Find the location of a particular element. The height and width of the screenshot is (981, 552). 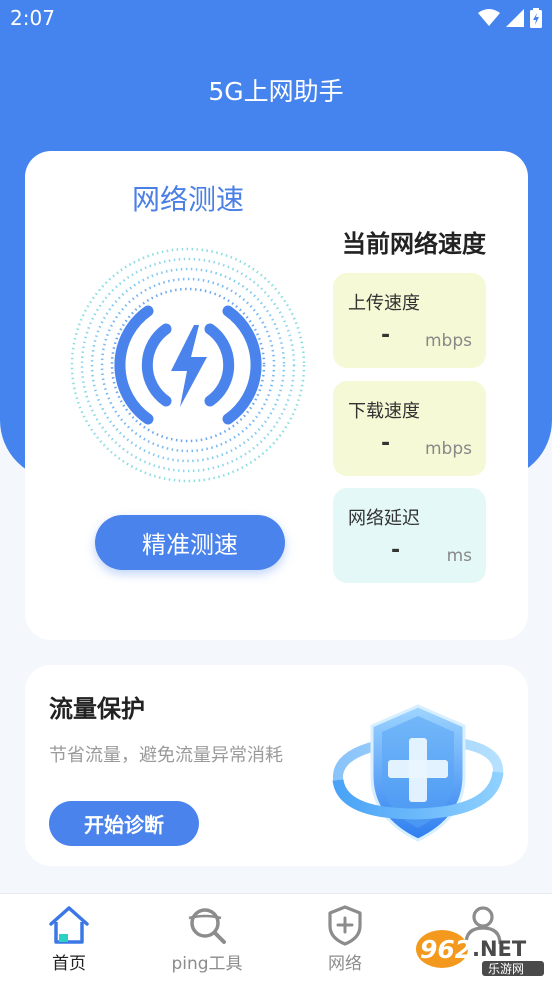

speed-test-icon is located at coordinates (188, 365).